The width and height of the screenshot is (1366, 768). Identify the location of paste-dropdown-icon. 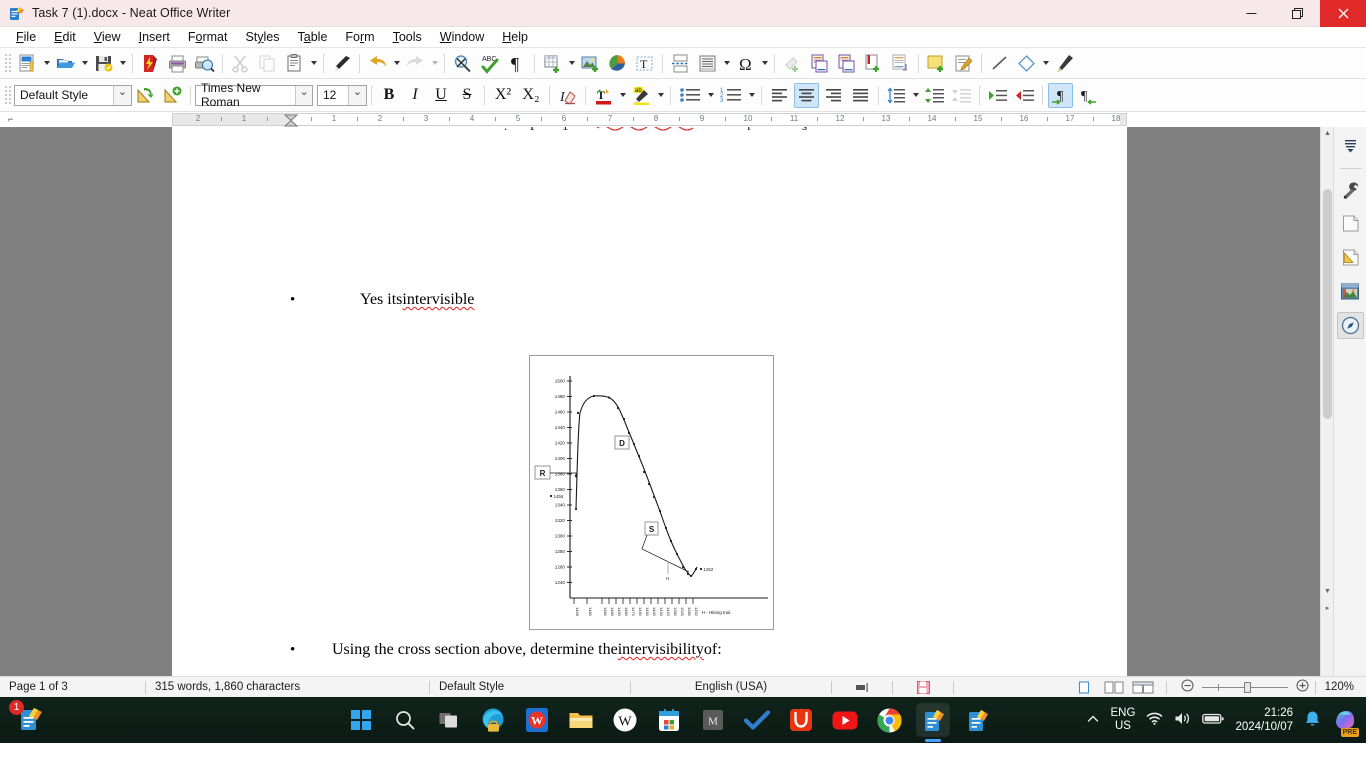
(313, 63).